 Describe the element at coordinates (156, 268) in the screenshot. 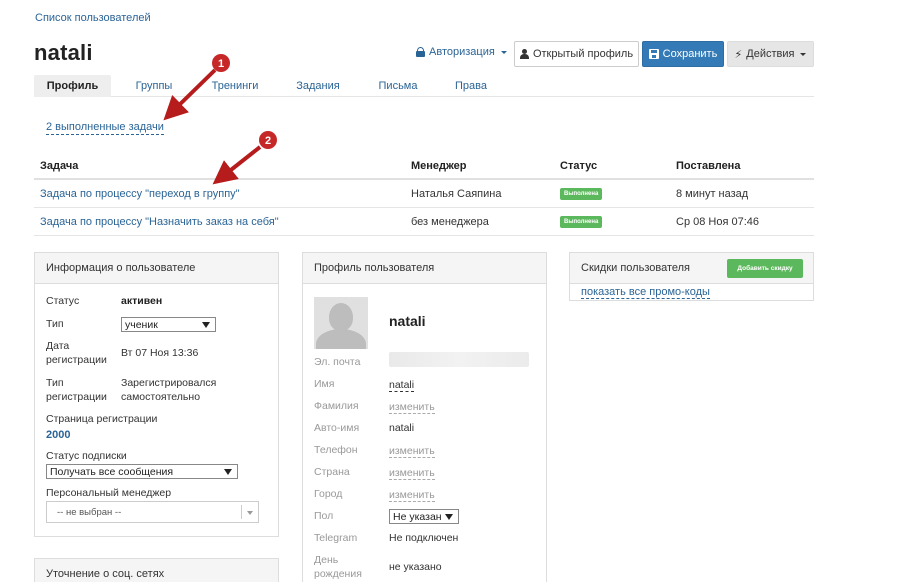

I see `user-info-title: Информация о пользователе` at that location.